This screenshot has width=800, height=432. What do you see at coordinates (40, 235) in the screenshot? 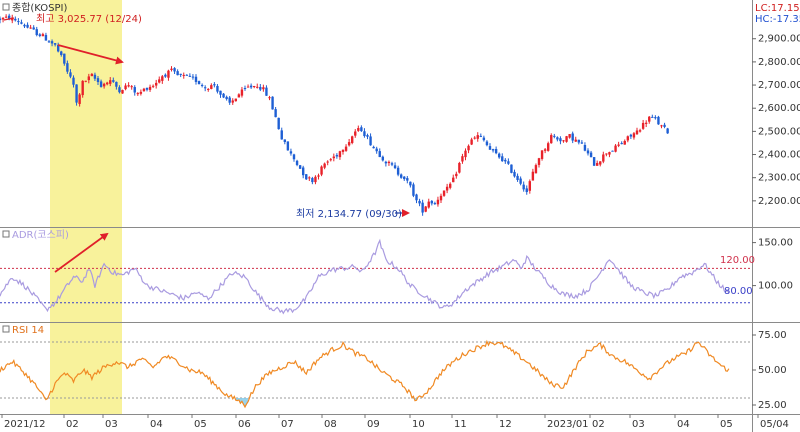
I see `adr-legend: ADR(코스피)` at bounding box center [40, 235].